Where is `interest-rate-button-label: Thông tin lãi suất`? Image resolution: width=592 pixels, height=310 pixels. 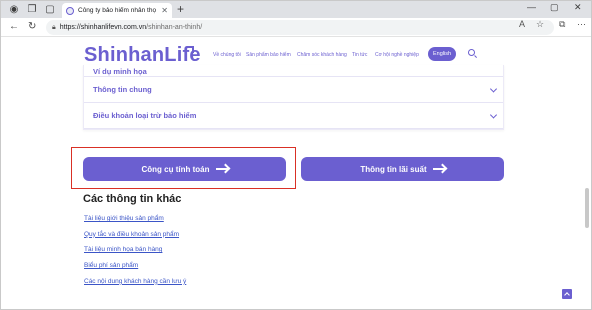 interest-rate-button-label: Thông tin lãi suất is located at coordinates (393, 169).